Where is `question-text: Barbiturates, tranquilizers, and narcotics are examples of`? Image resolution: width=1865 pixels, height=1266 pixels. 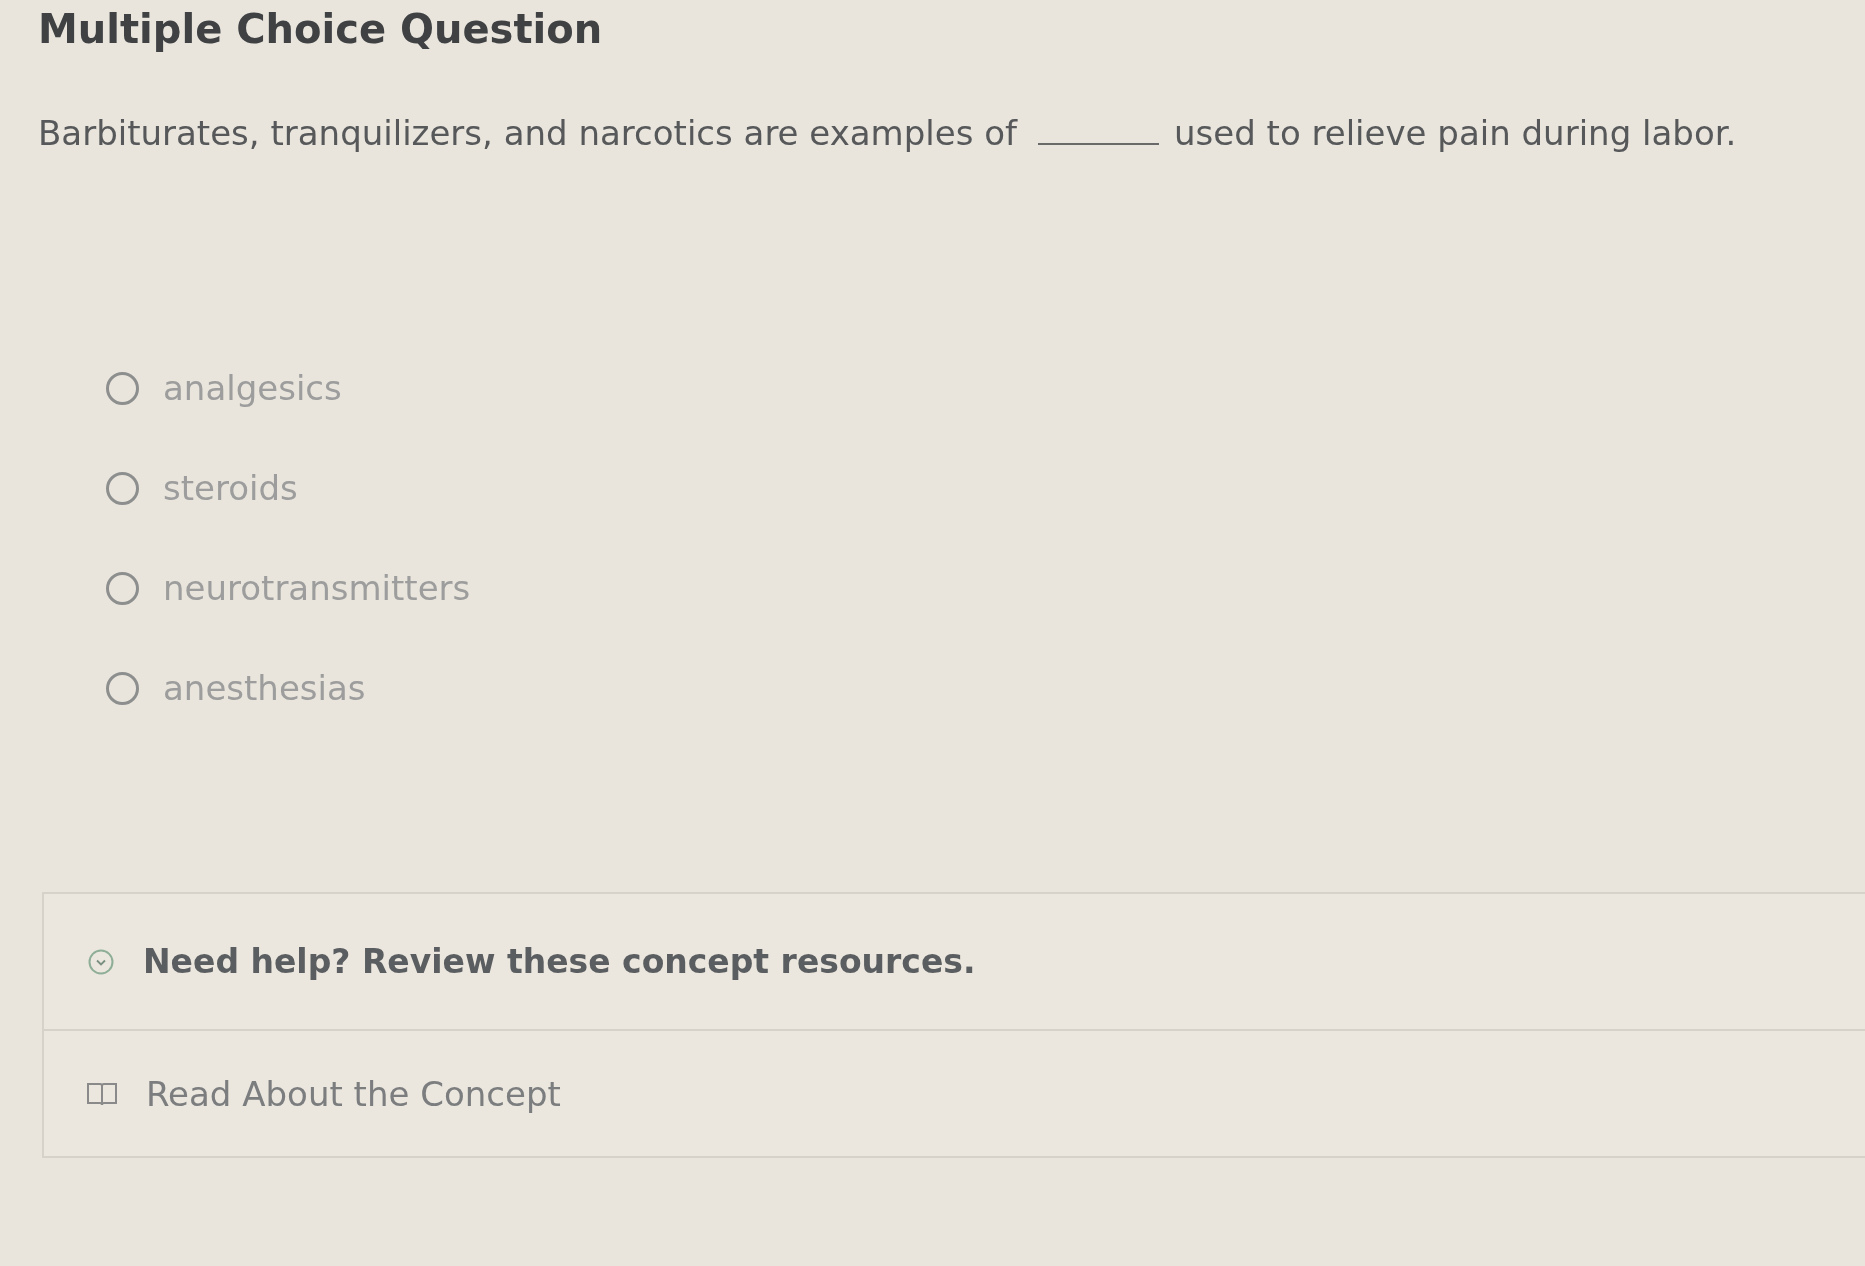 question-text: Barbiturates, tranquilizers, and narcotics are examples of is located at coordinates (527, 133).